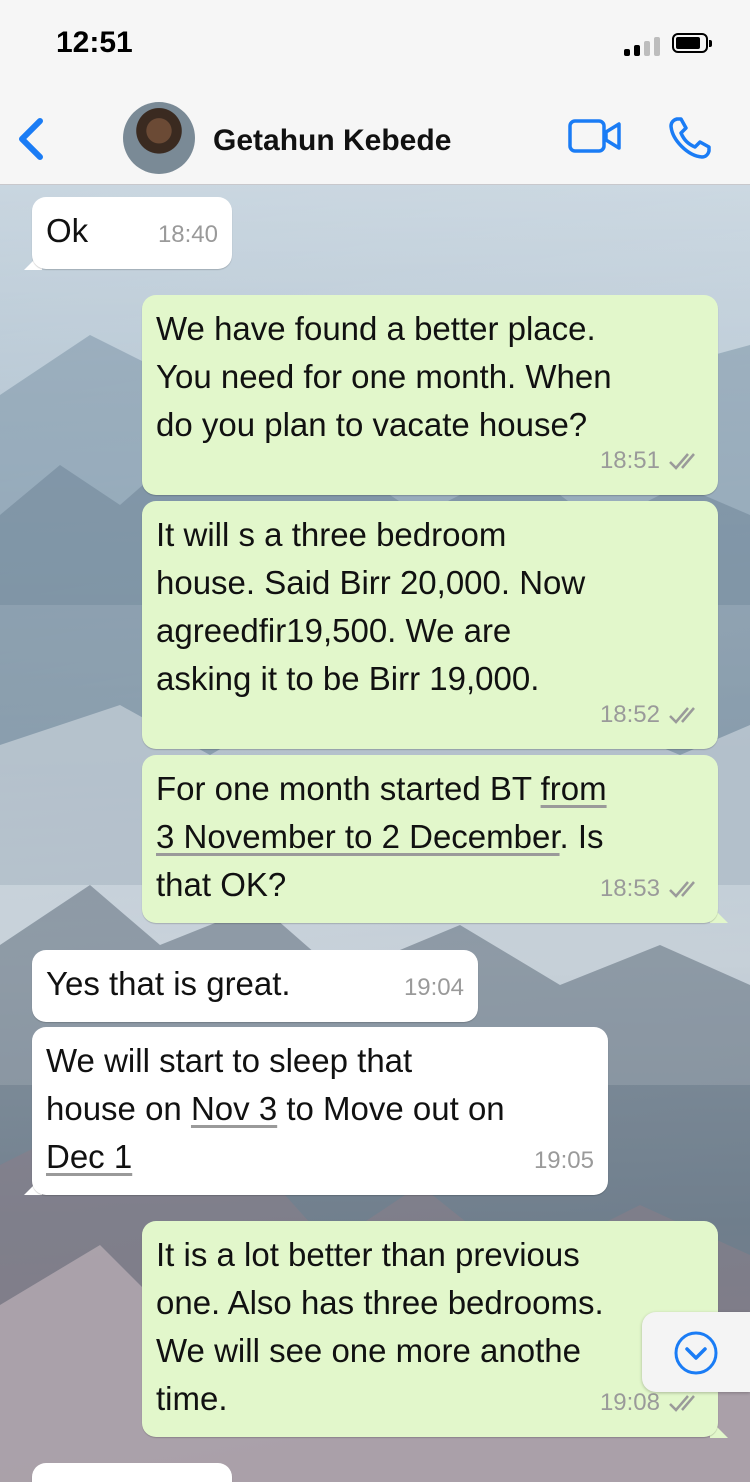 Image resolution: width=750 pixels, height=1482 pixels. What do you see at coordinates (629, 888) in the screenshot?
I see `message-time: 18:53` at bounding box center [629, 888].